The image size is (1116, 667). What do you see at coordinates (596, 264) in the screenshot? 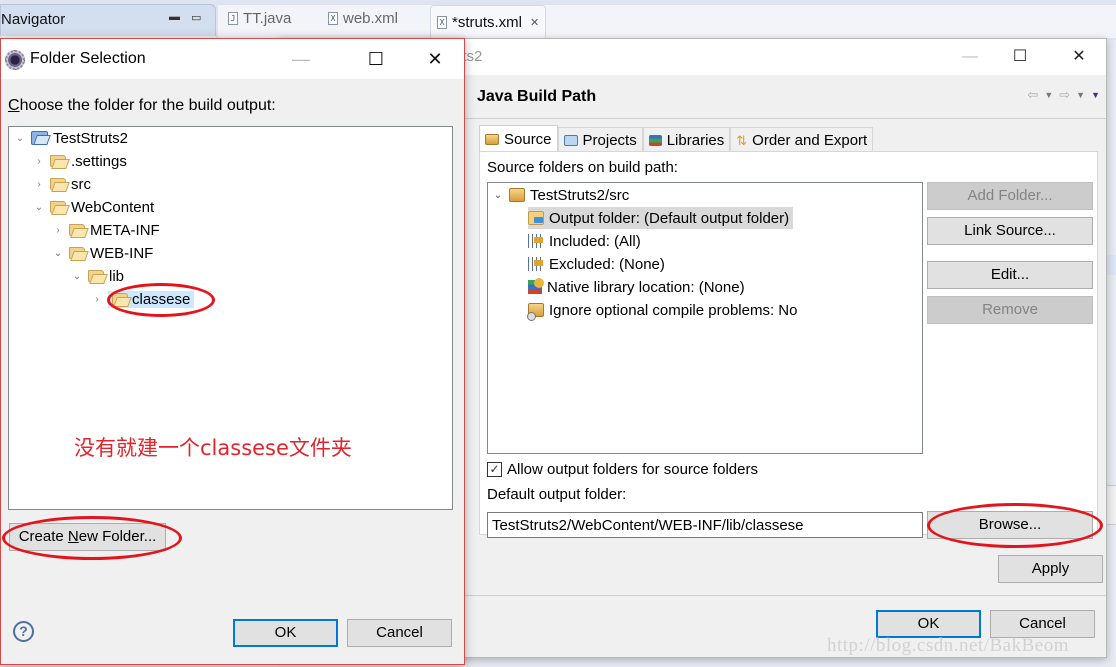
I see `tree-item-excluded: Excluded: (None)` at bounding box center [596, 264].